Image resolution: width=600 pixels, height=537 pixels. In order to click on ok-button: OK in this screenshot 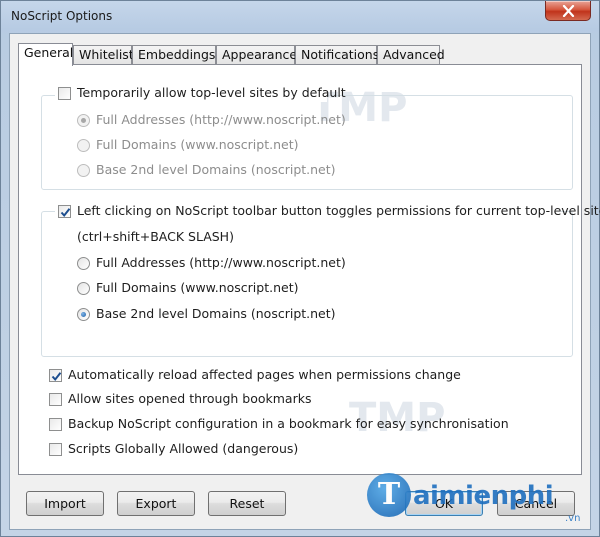, I will do `click(444, 503)`.